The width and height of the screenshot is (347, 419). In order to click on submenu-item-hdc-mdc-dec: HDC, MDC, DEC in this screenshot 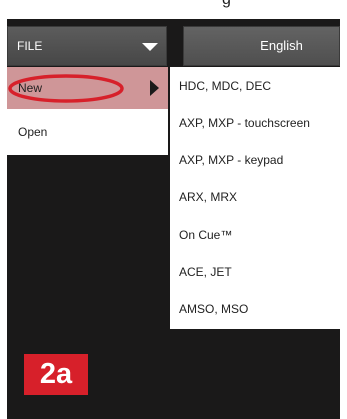, I will do `click(255, 85)`.